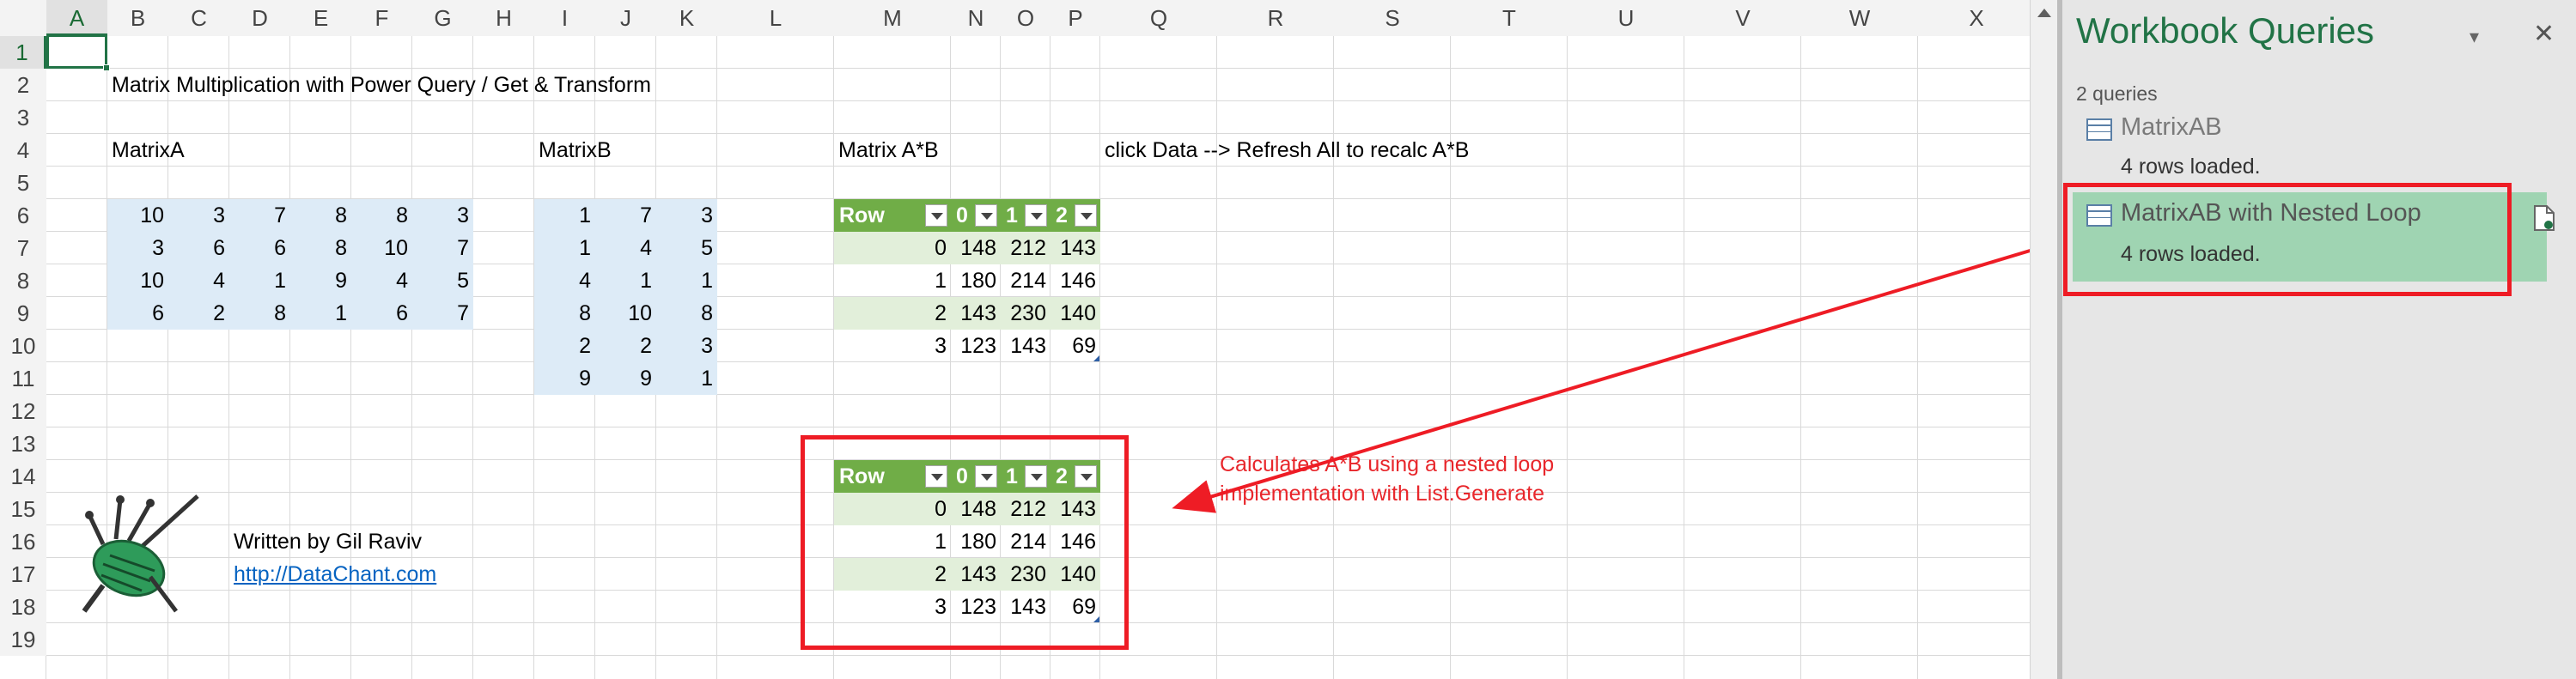  Describe the element at coordinates (2191, 167) in the screenshot. I see `query-status: 4 rows loaded.` at that location.